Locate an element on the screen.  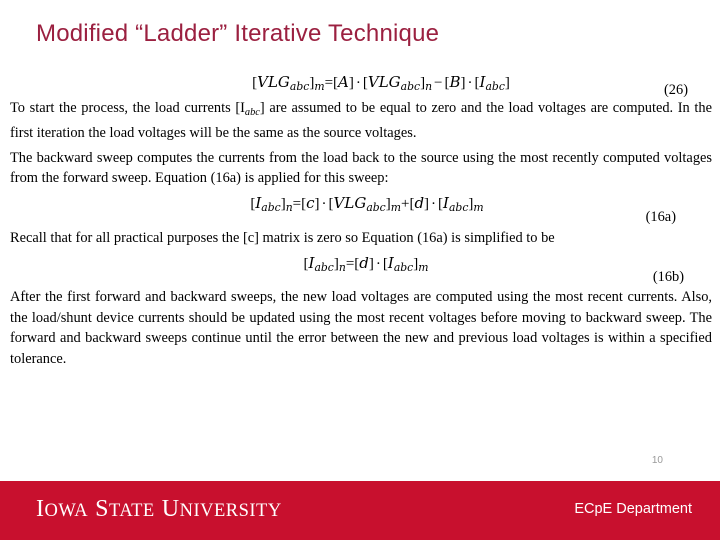
eq16b-t2-sub: abc is located at coordinates (403, 268).